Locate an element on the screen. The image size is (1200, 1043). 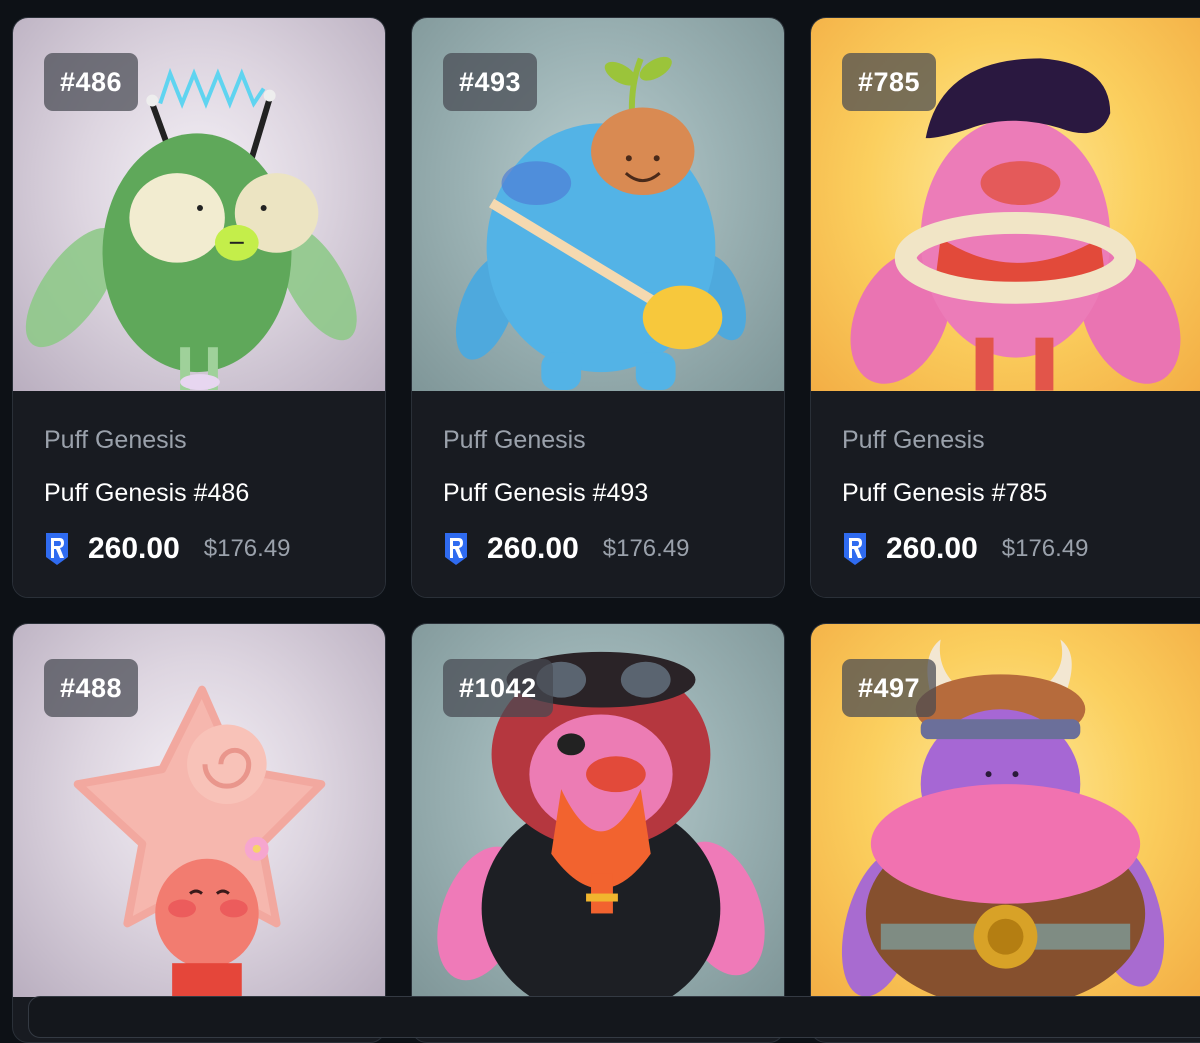
token-id-badge: #785 is located at coordinates (889, 82).